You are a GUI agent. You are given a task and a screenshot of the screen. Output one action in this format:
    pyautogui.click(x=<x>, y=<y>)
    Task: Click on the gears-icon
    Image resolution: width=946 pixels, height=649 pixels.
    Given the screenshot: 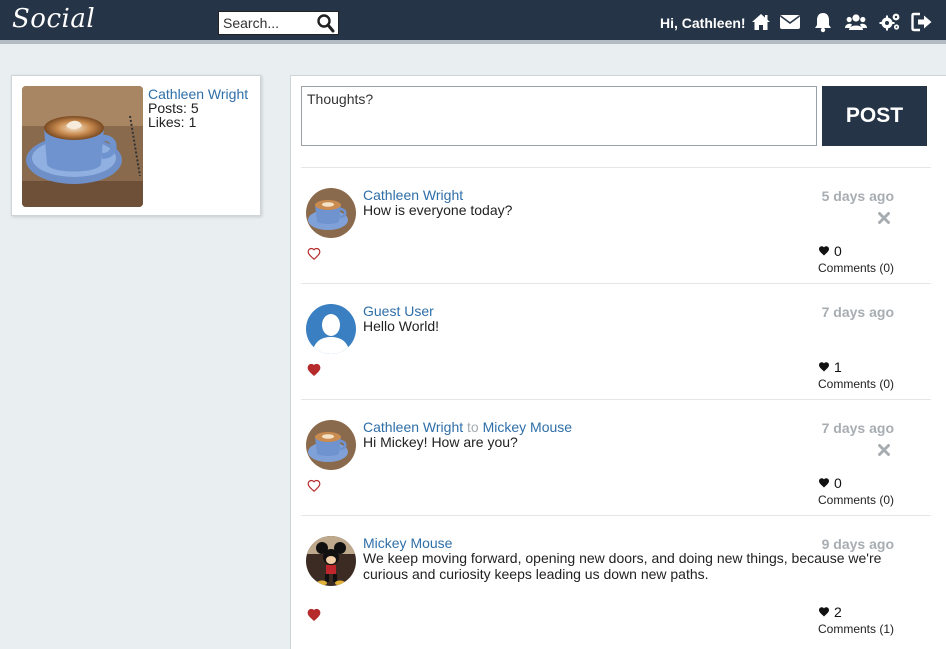 What is the action you would take?
    pyautogui.click(x=890, y=22)
    